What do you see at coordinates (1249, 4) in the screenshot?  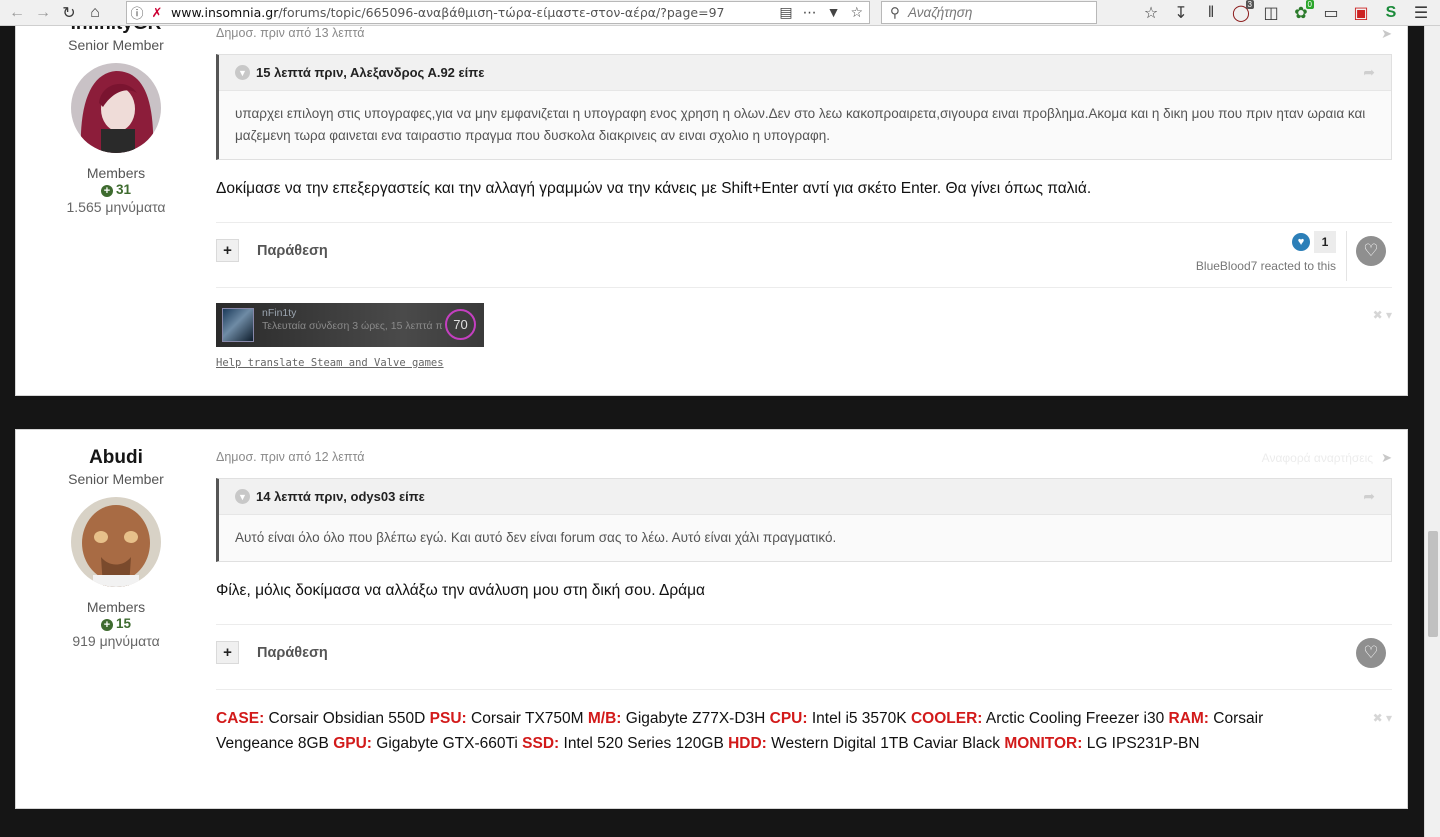 I see `ublock-badge: 3` at bounding box center [1249, 4].